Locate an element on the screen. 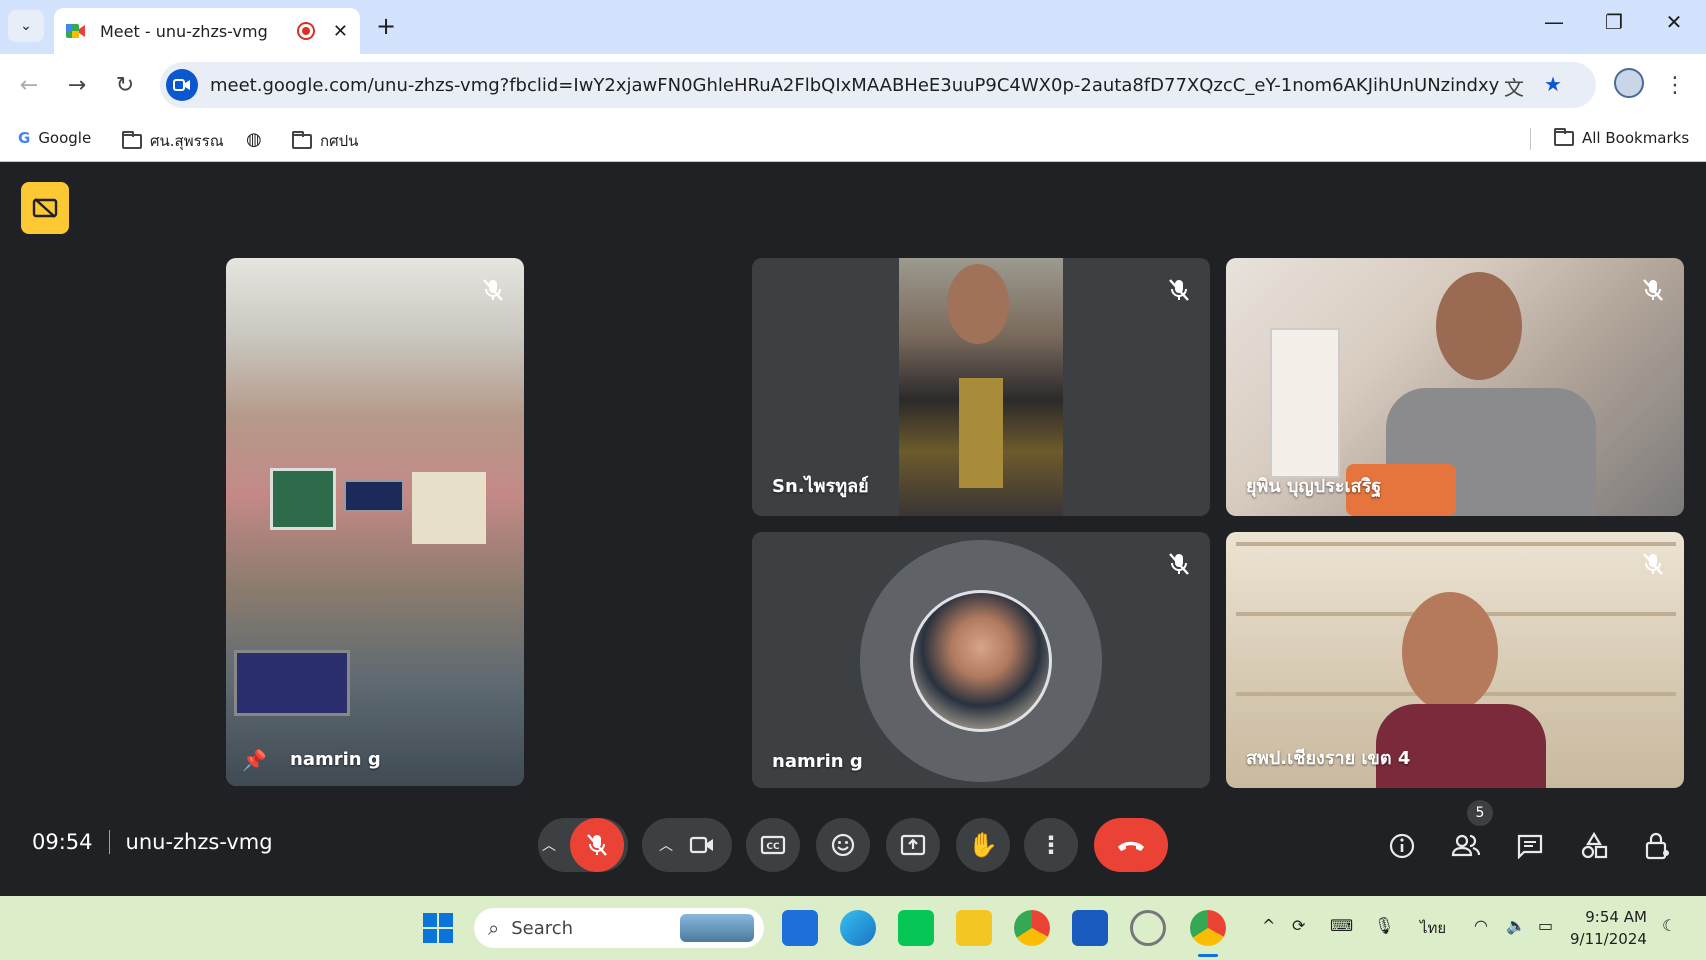 This screenshot has width=1706, height=960. back-icon: ← is located at coordinates (29, 85).